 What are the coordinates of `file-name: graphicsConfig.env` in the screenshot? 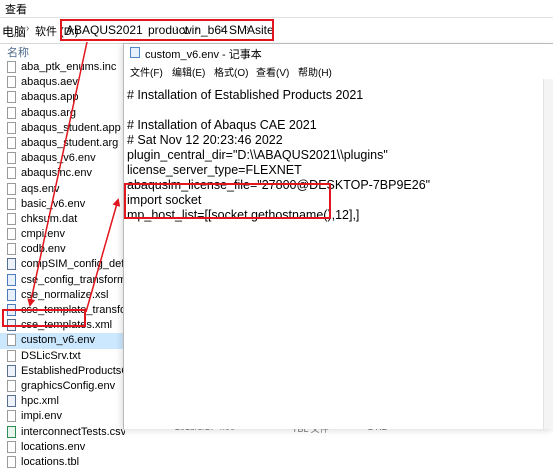 It's located at (68, 385).